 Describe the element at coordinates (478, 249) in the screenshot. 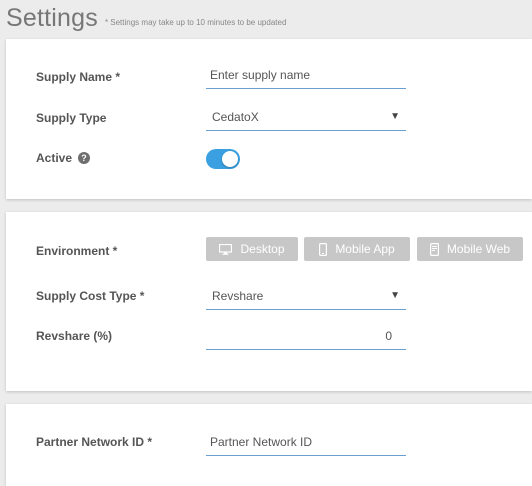

I see `env-mobile-web-label: Mobile Web` at that location.